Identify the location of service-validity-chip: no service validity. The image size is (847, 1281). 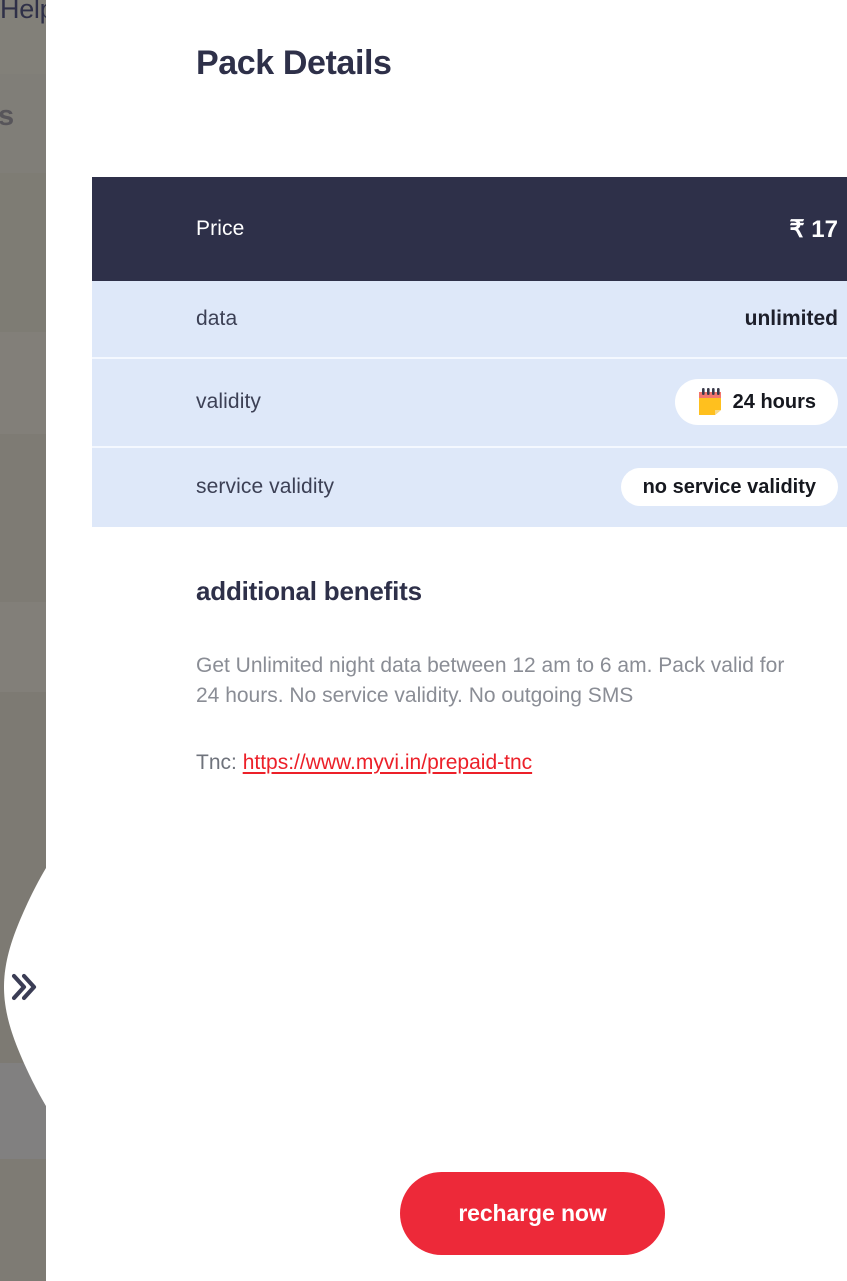
(729, 486).